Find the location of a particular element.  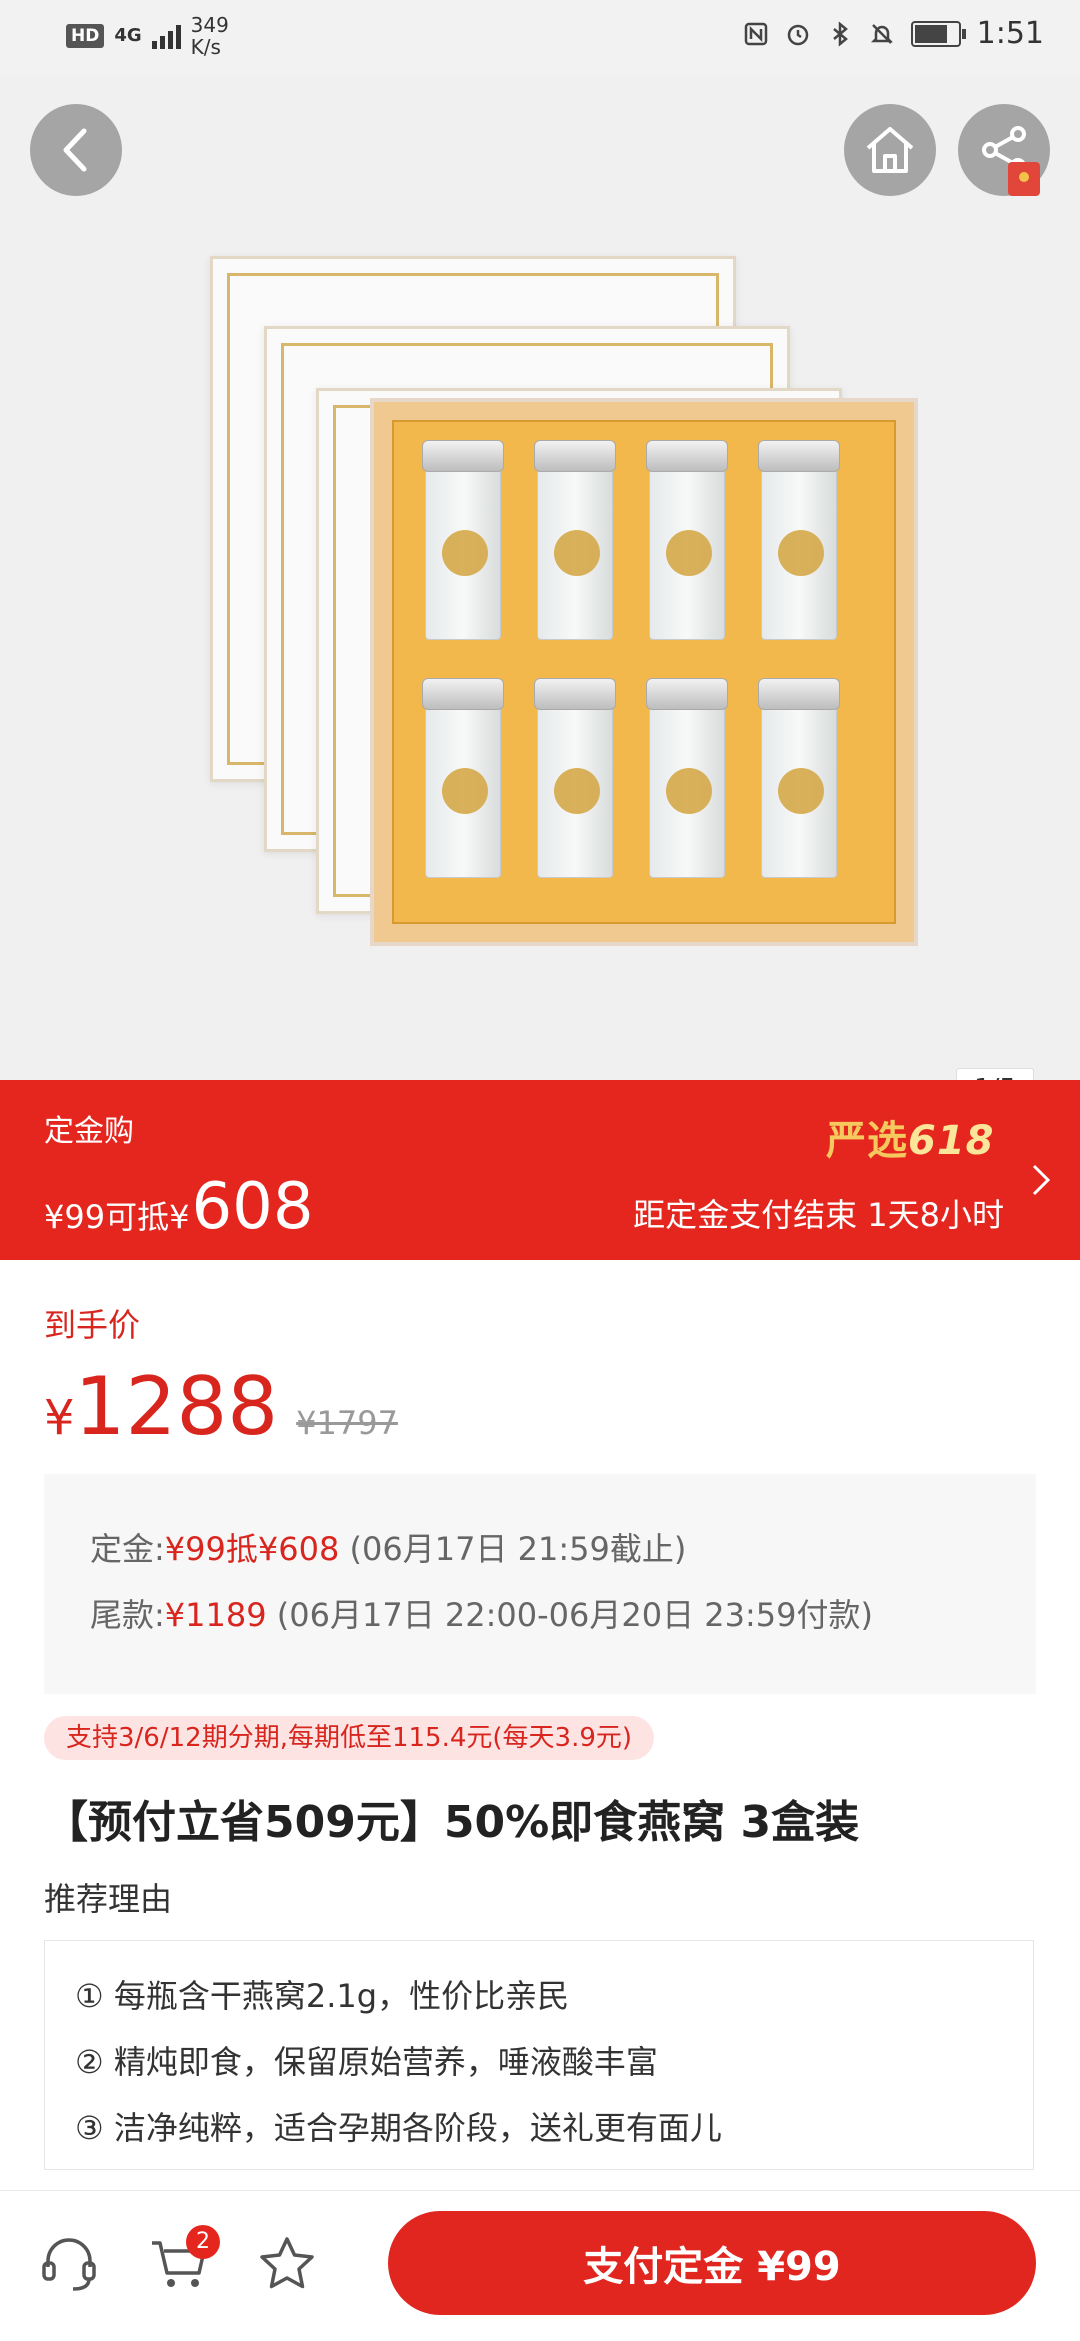

bluetooth-icon is located at coordinates (840, 33).